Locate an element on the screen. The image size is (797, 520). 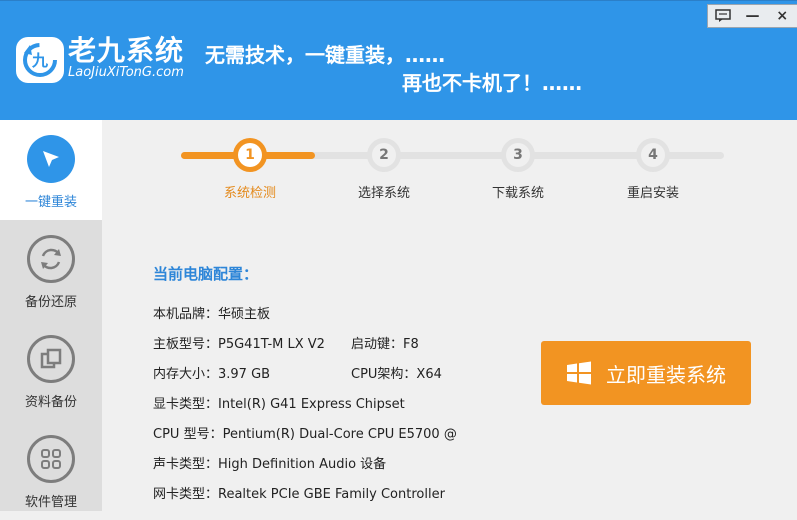
config-title: 当前电脑配置： is located at coordinates (206, 274).